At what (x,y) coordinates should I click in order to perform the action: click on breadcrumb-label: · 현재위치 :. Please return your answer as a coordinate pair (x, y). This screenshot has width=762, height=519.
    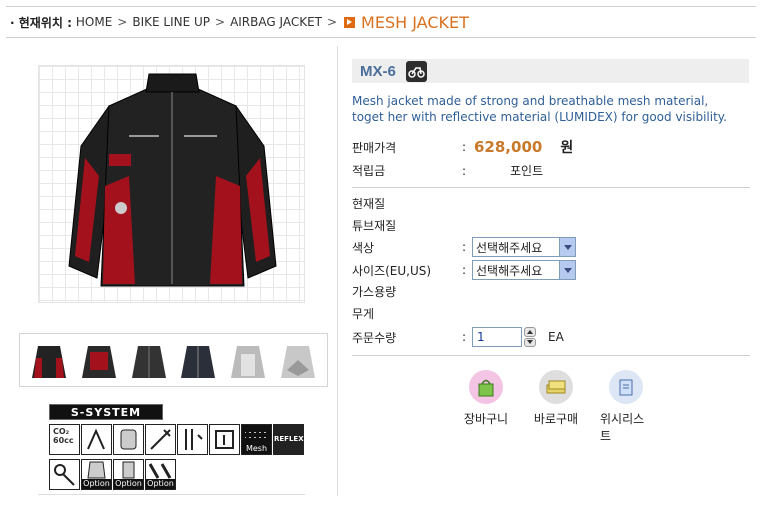
    Looking at the image, I should click on (41, 22).